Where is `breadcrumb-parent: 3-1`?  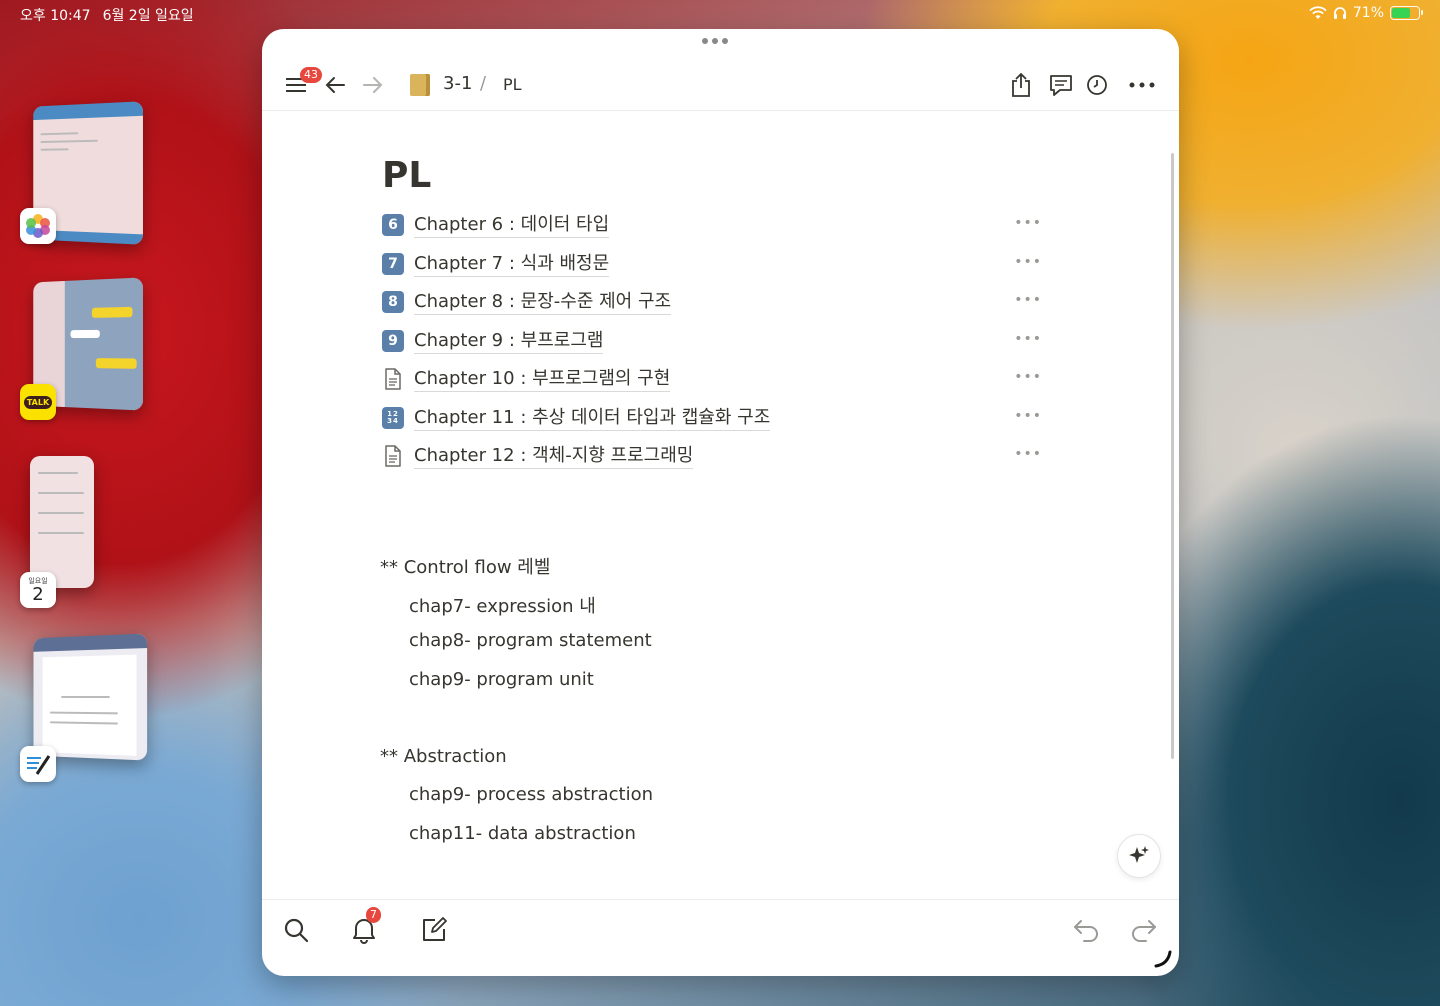 breadcrumb-parent: 3-1 is located at coordinates (457, 83).